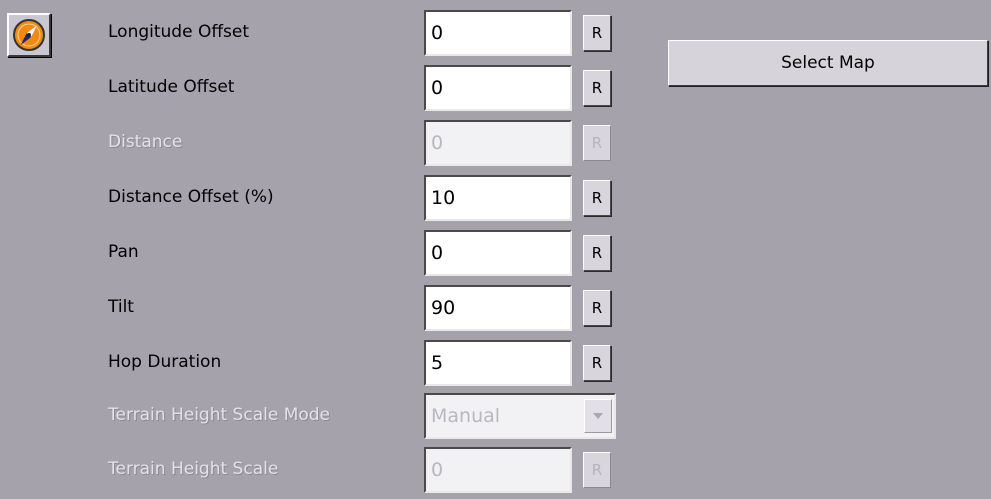 The image size is (991, 499). I want to click on distance-label: Distance, so click(145, 142).